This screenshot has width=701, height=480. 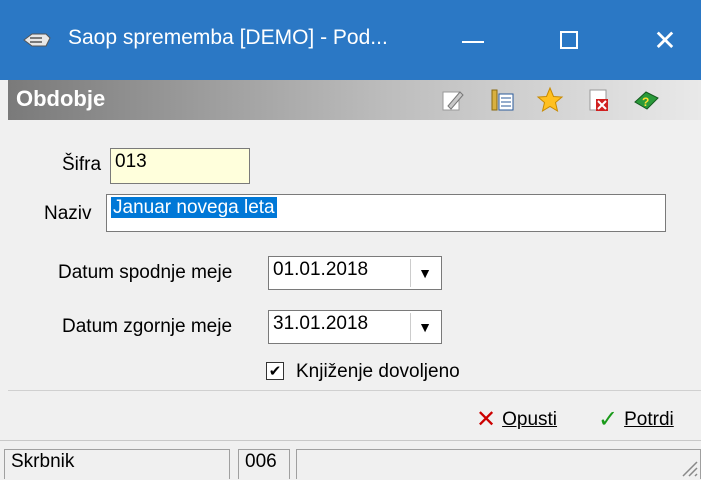 I want to click on status-bar: Skrbnik 006, so click(x=350, y=460).